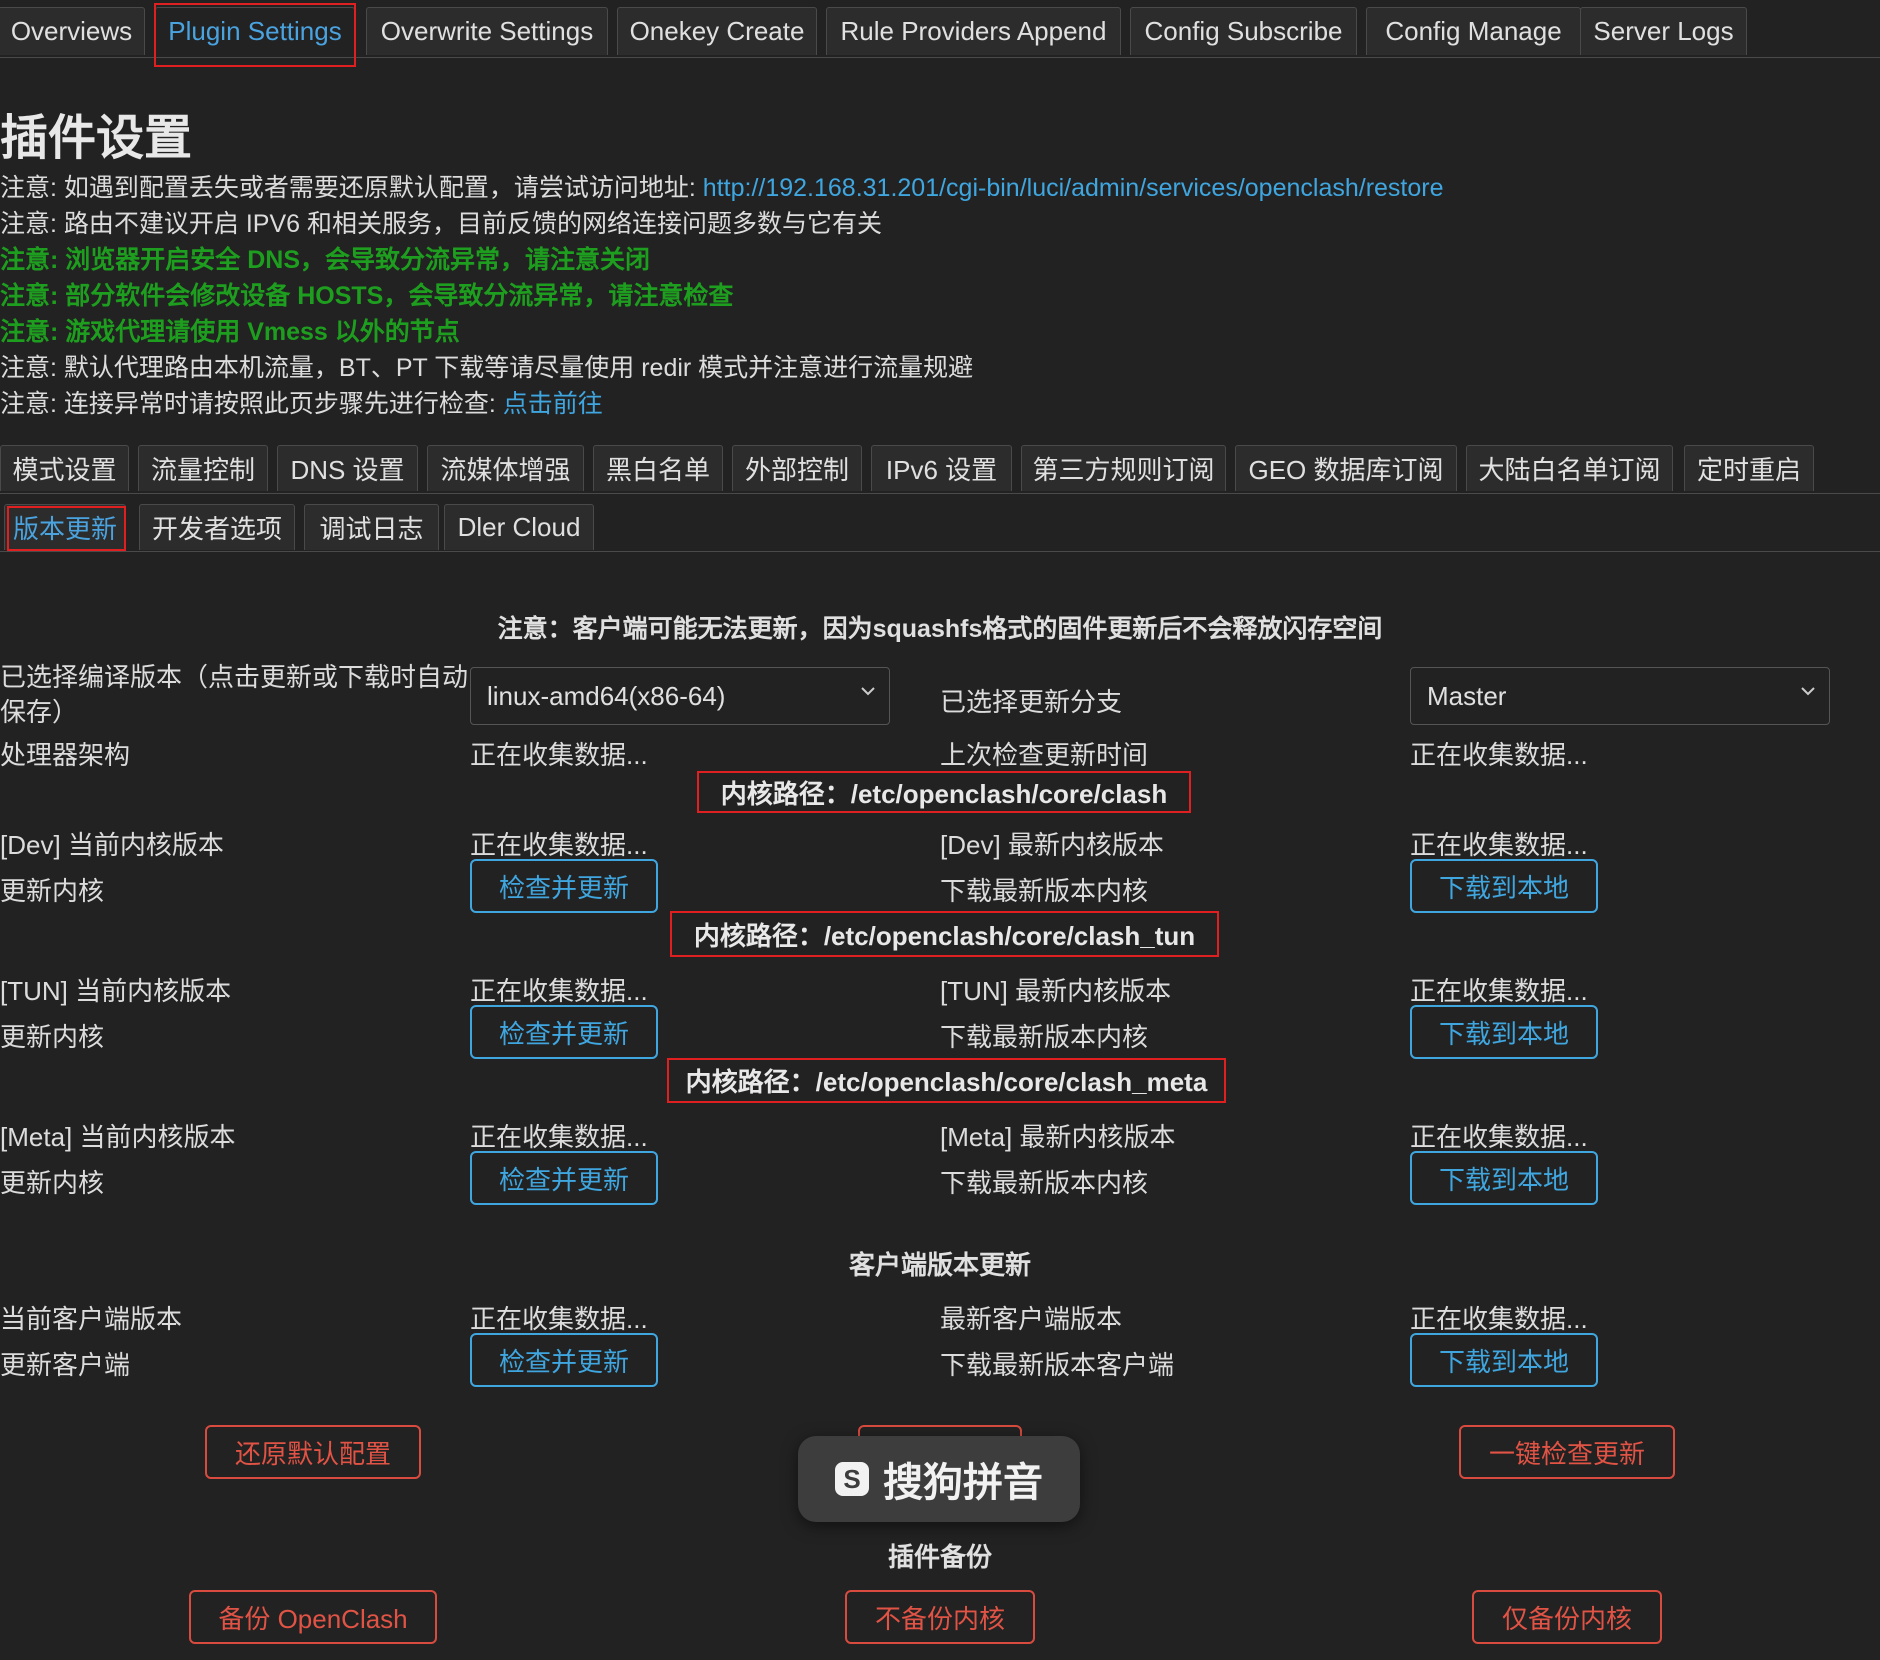  What do you see at coordinates (564, 1178) in the screenshot?
I see `meta-check-update-button: 检查并更新` at bounding box center [564, 1178].